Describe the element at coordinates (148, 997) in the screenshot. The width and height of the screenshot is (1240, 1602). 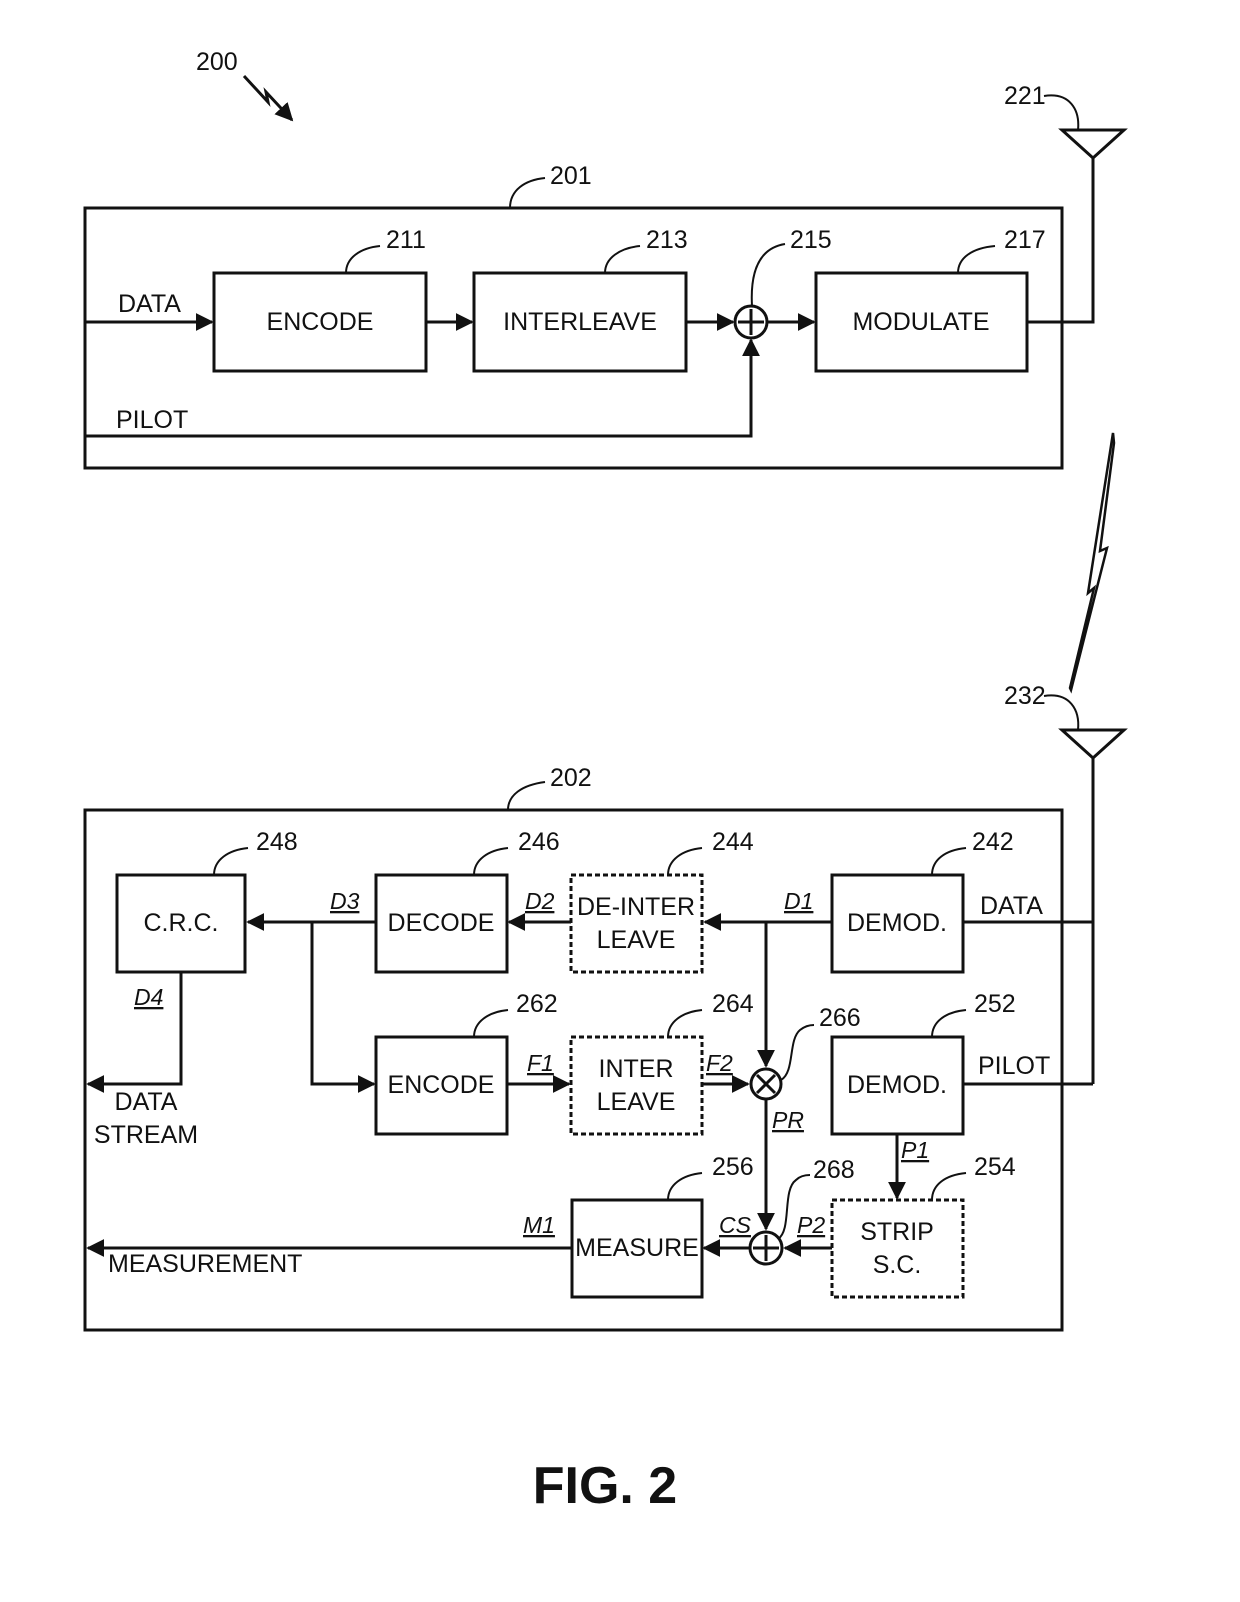
I see `d4-label: D4` at that location.